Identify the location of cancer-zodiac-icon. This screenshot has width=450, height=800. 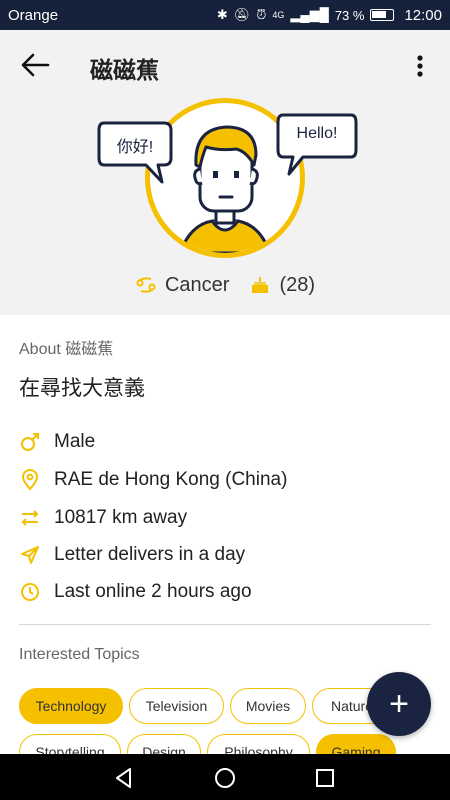
(146, 285).